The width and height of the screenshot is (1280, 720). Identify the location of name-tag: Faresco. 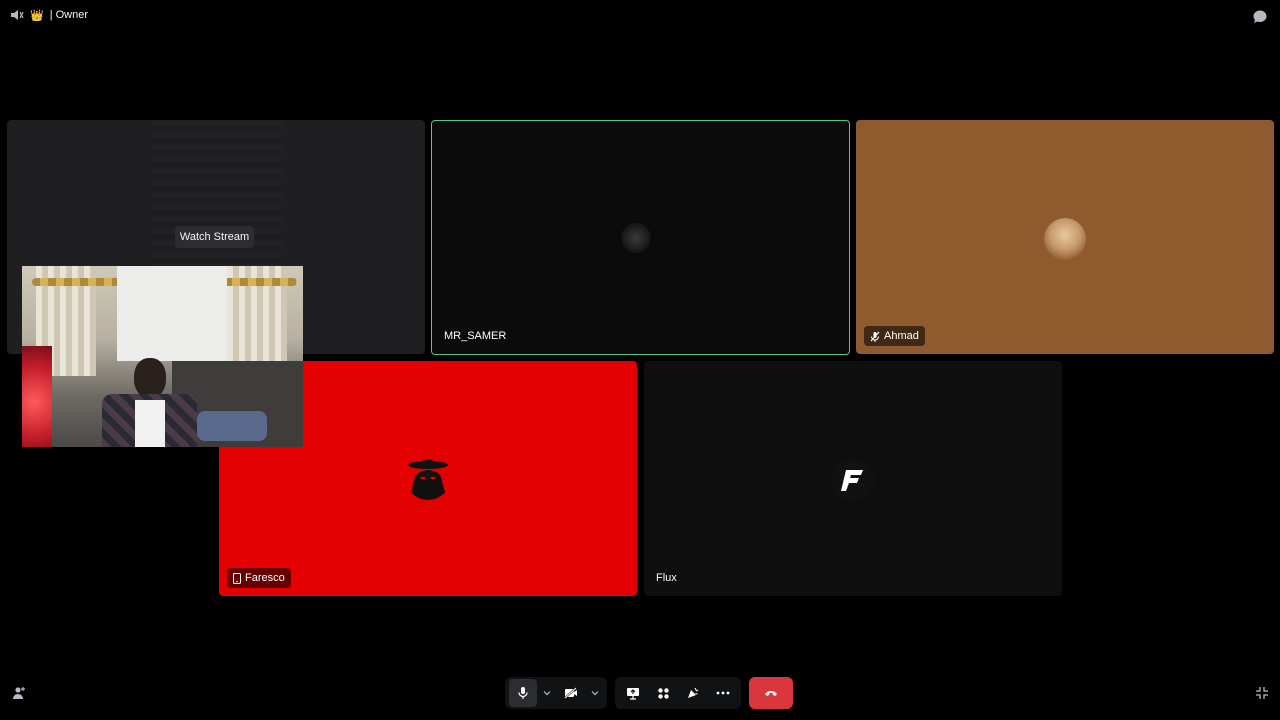
(259, 578).